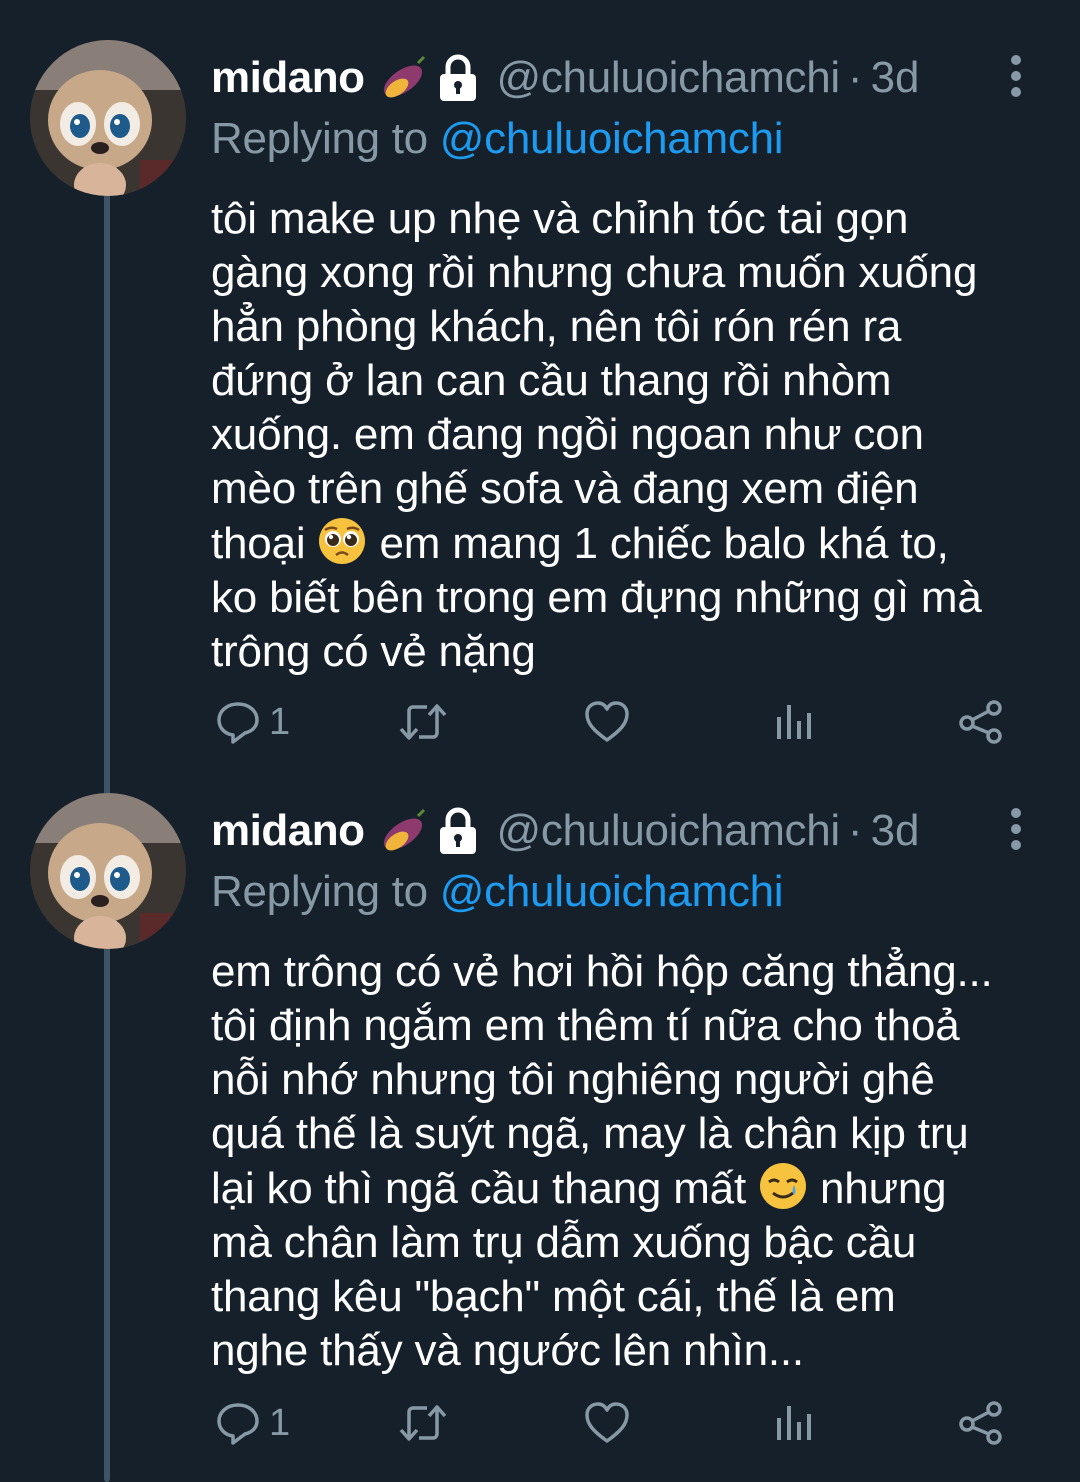 The width and height of the screenshot is (1080, 1482). I want to click on smiling-face-with-tear-icon, so click(783, 1186).